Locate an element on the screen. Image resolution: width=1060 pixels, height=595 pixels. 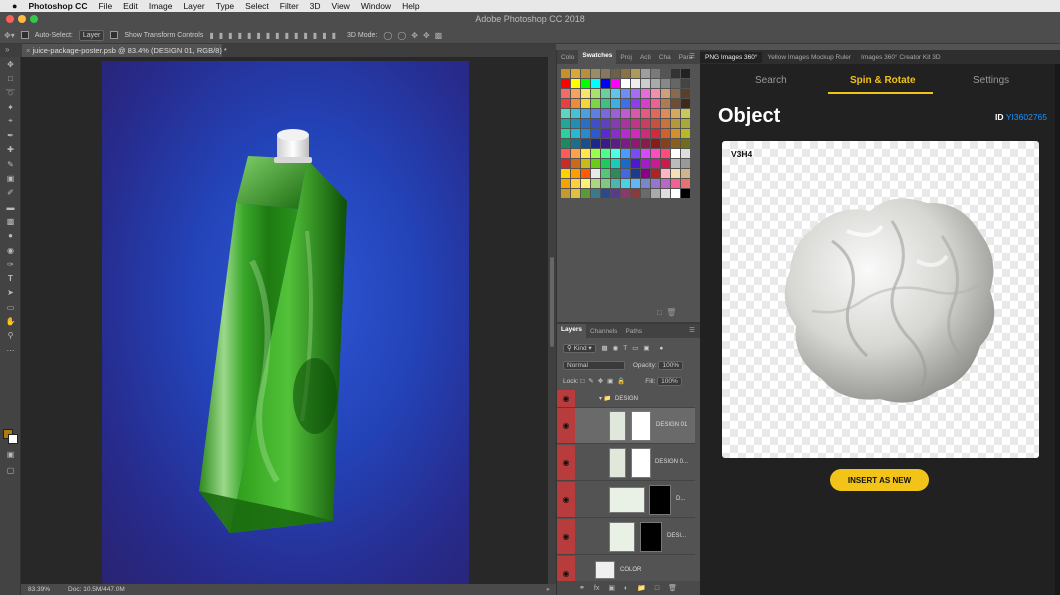
filter-icons: ▩◉T▭▣ is located at coordinates (627, 348).